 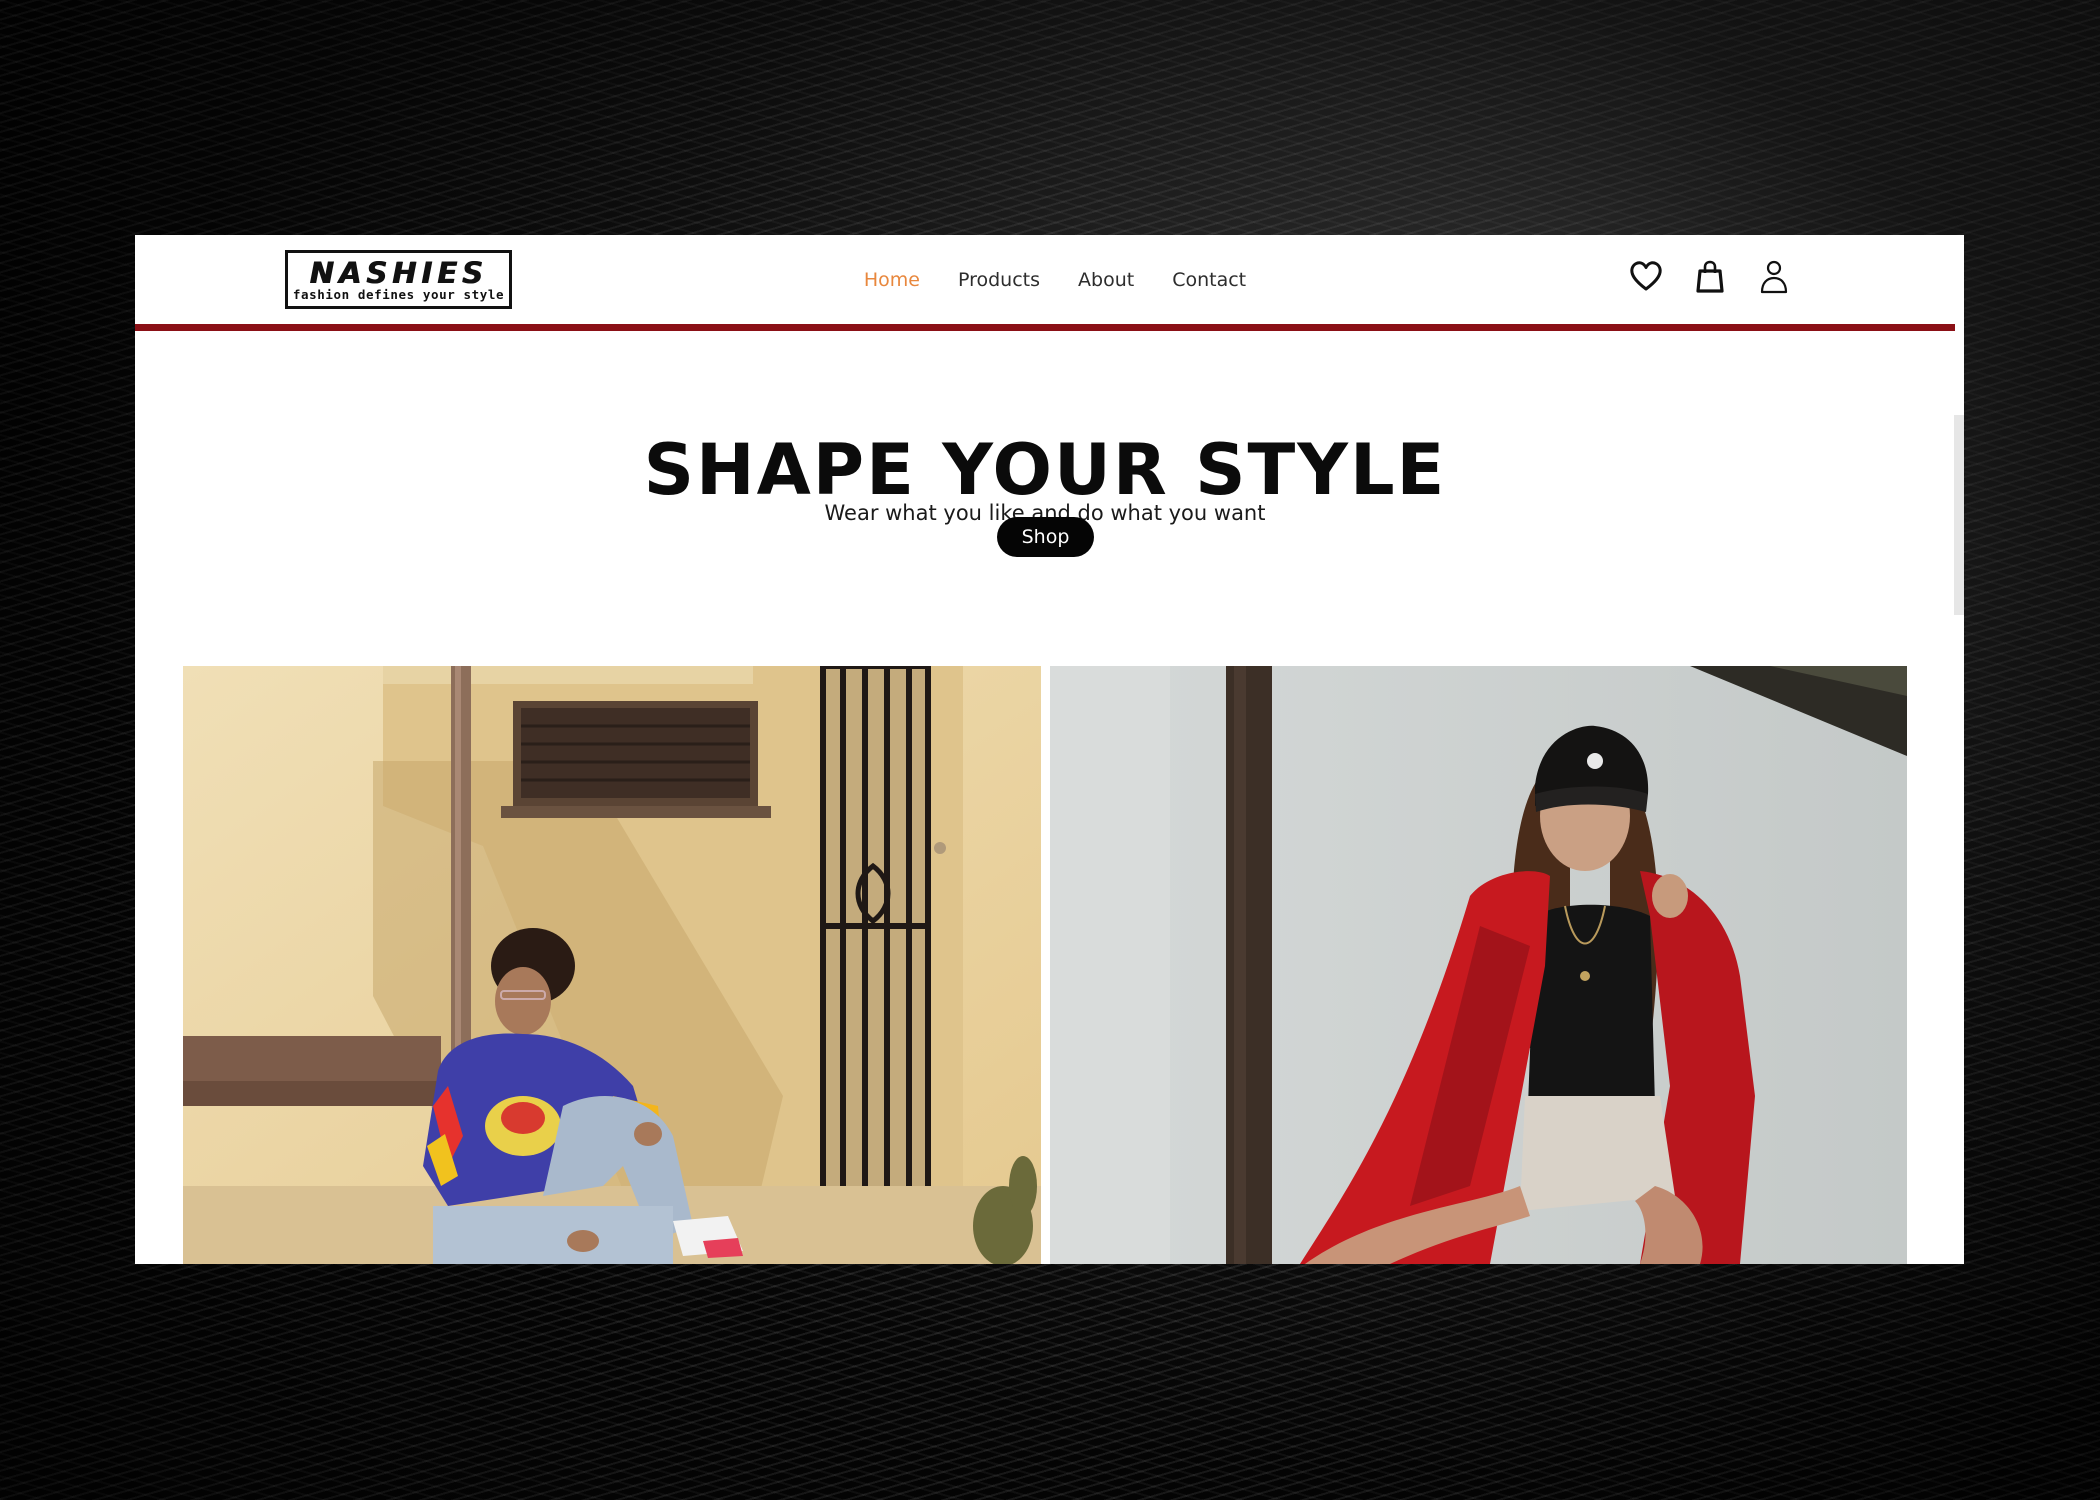 What do you see at coordinates (1646, 277) in the screenshot?
I see `heart-icon` at bounding box center [1646, 277].